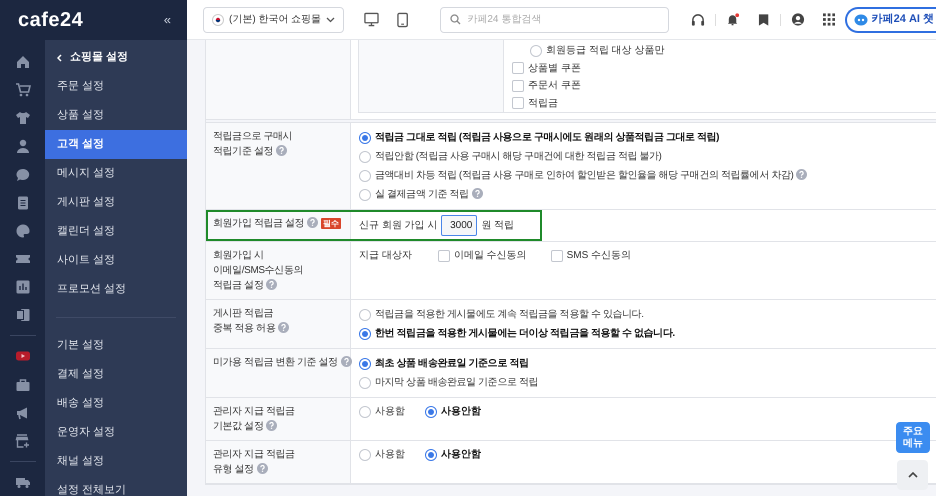 Image resolution: width=936 pixels, height=496 pixels. Describe the element at coordinates (456, 19) in the screenshot. I see `search-icon` at that location.